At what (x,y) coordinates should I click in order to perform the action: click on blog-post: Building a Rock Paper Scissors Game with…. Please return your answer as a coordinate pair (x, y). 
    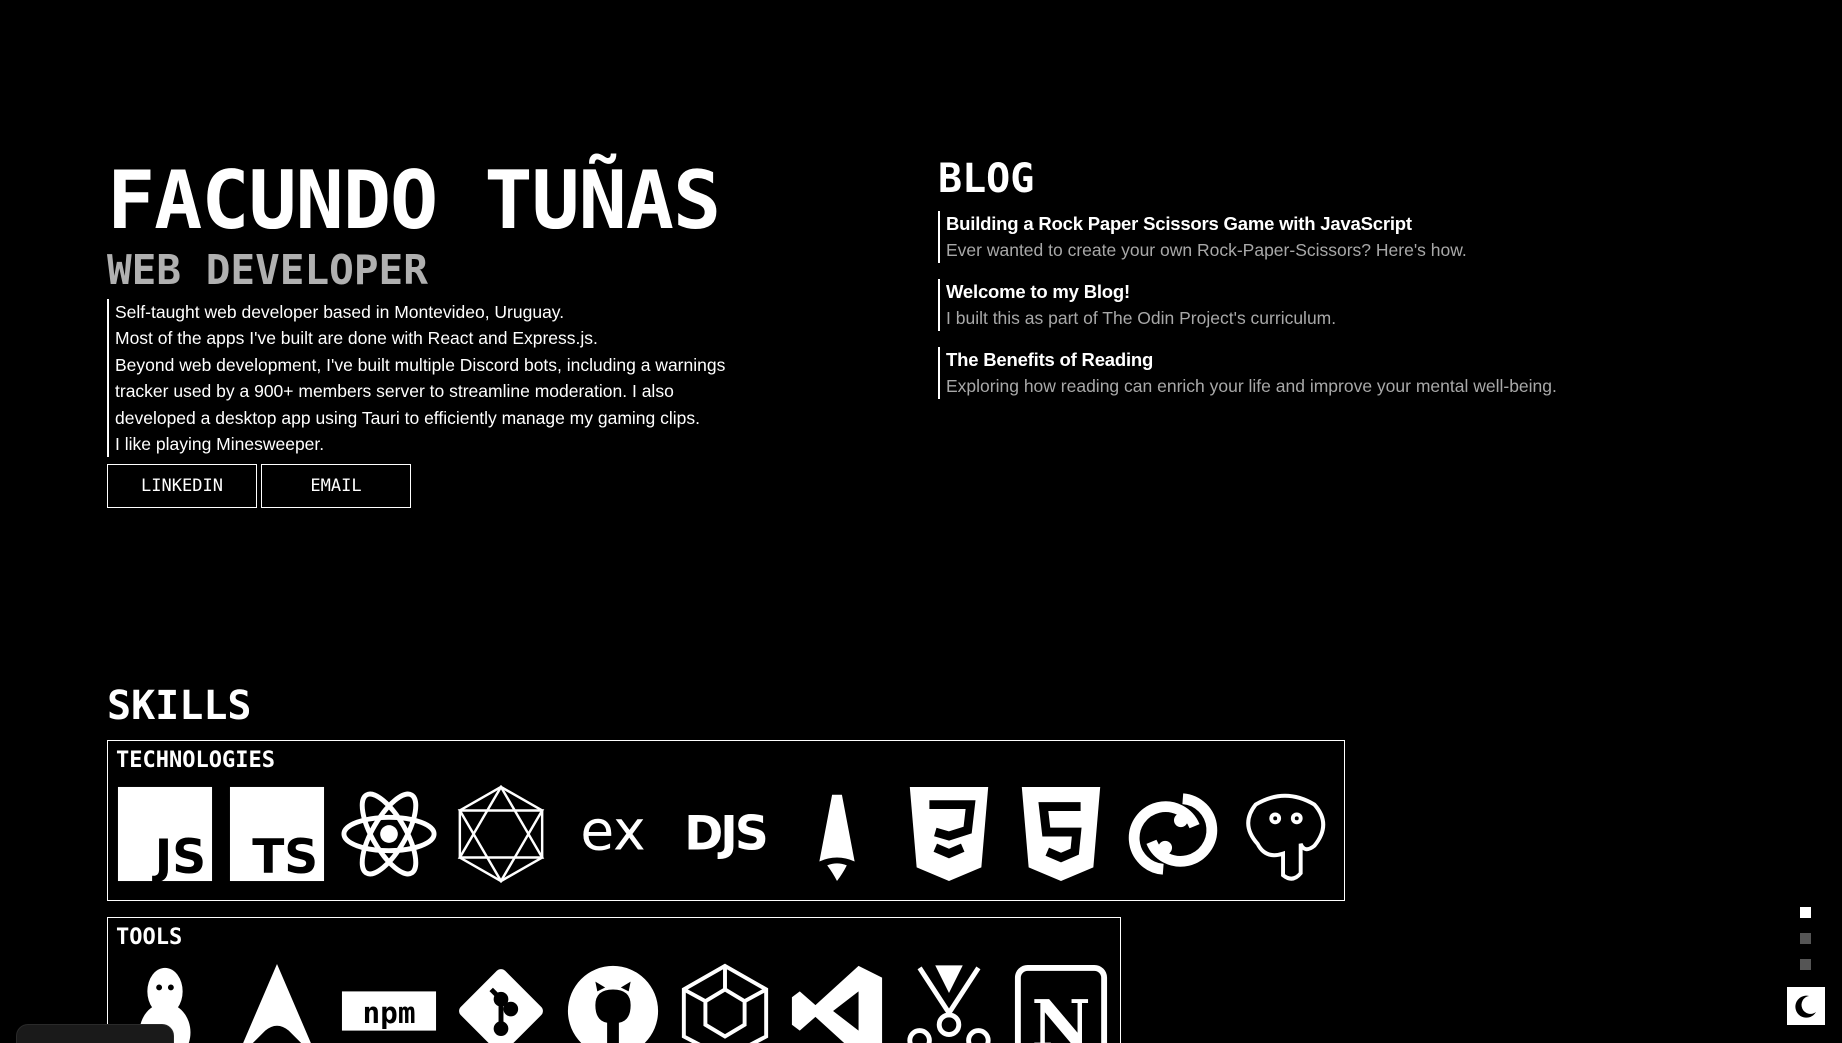
    Looking at the image, I should click on (1288, 237).